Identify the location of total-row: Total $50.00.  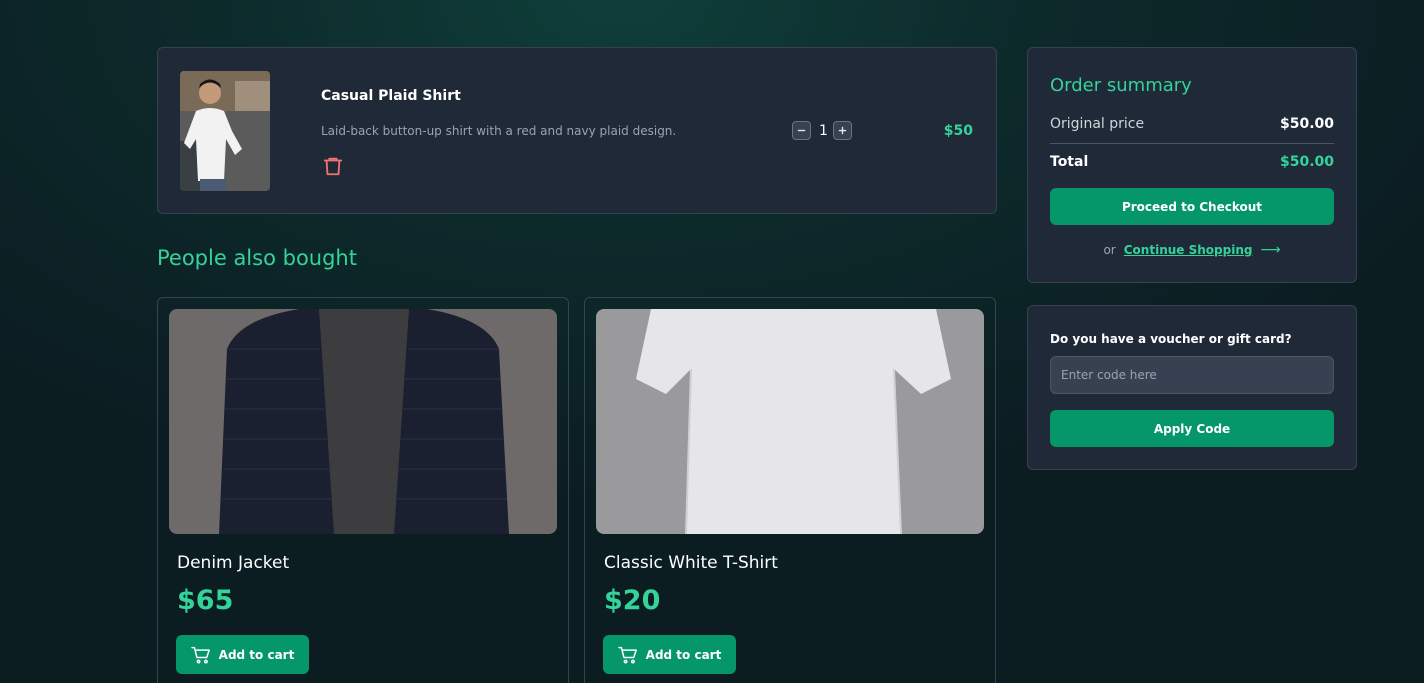
(1192, 162).